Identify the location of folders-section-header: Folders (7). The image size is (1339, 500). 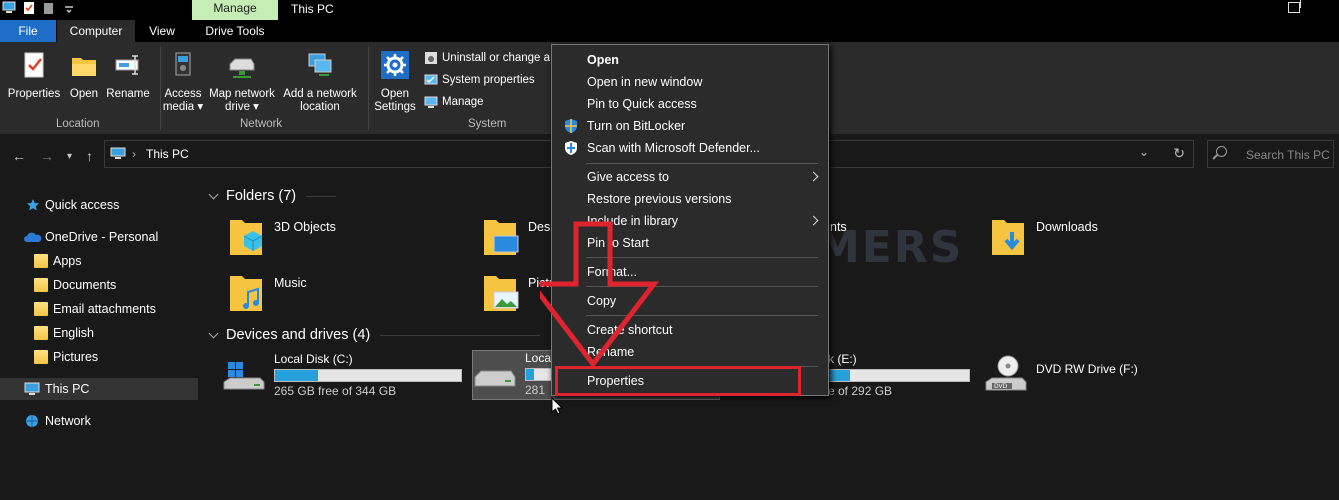
(272, 196).